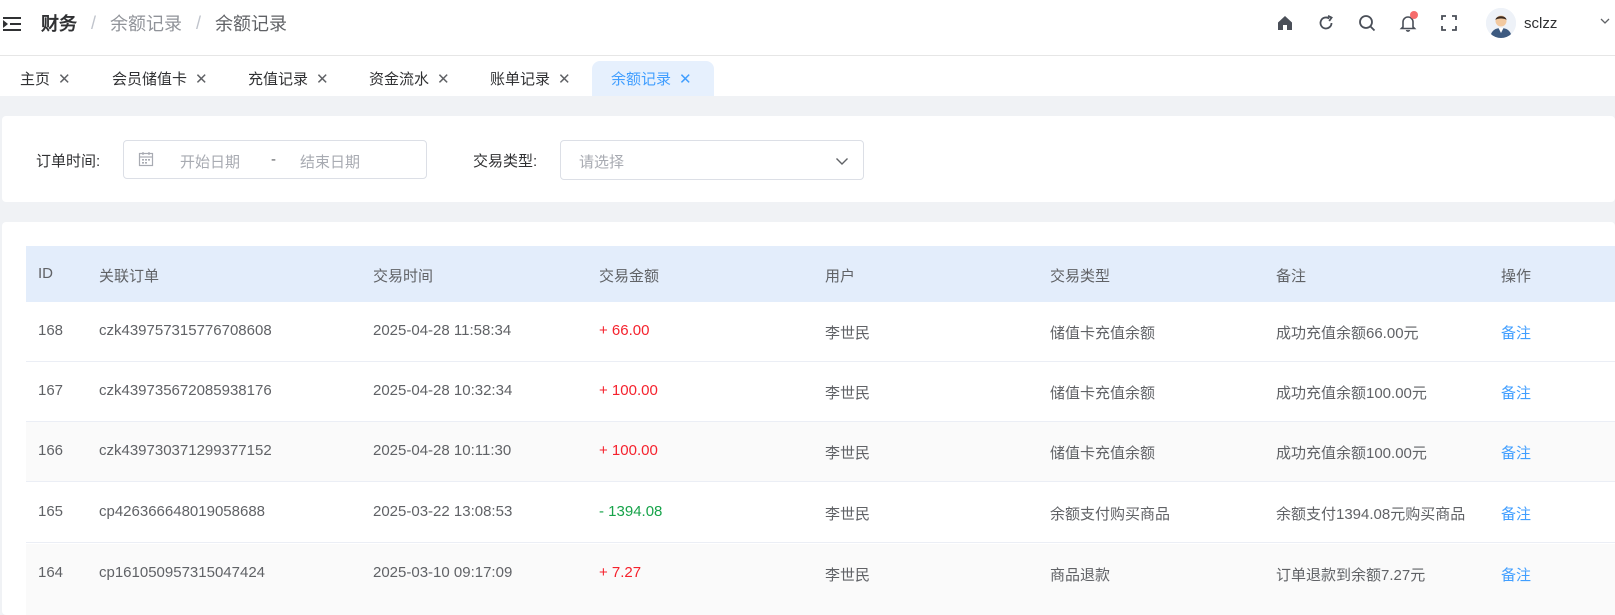  What do you see at coordinates (68, 161) in the screenshot?
I see `order-time-label: 订单时间:` at bounding box center [68, 161].